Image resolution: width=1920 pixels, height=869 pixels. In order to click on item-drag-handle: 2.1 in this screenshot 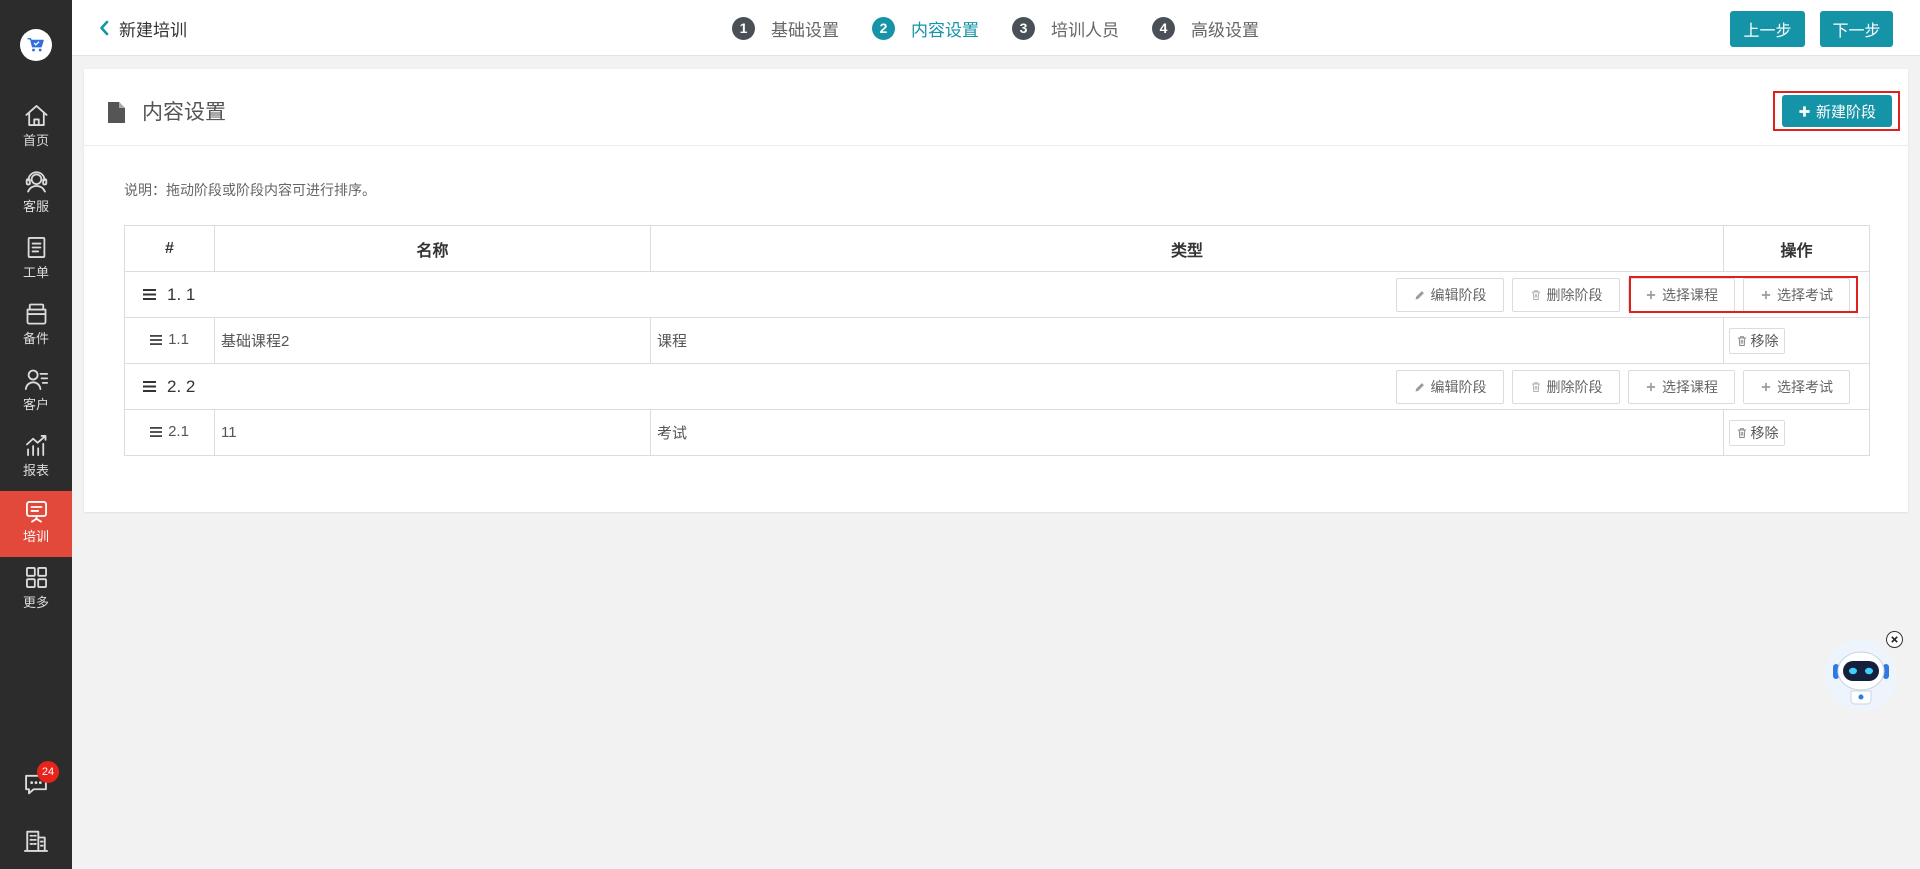, I will do `click(169, 431)`.